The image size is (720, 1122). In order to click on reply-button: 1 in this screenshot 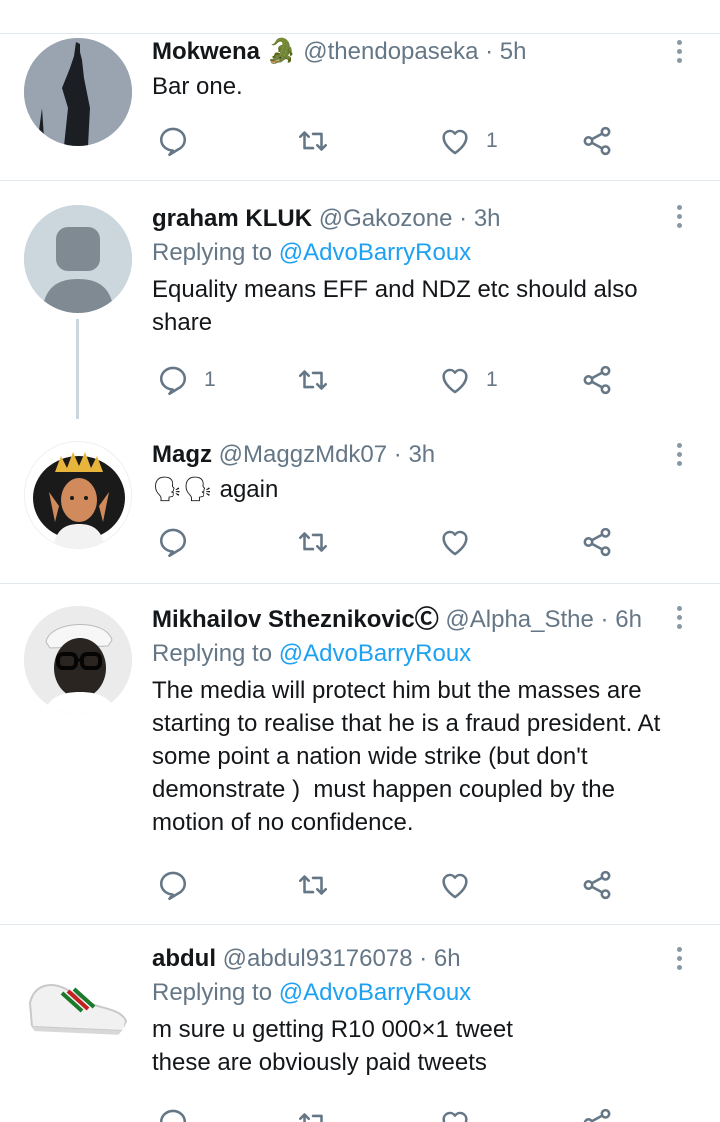, I will do `click(186, 380)`.